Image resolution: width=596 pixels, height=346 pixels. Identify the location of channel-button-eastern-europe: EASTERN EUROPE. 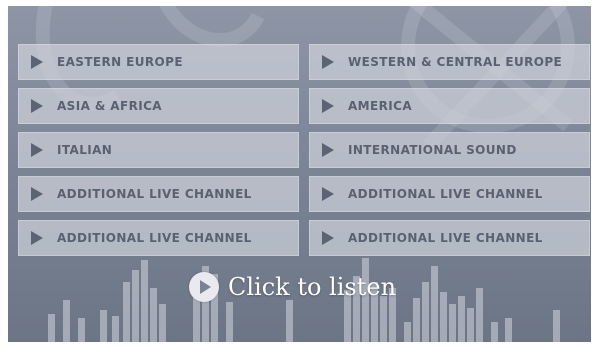
(158, 62).